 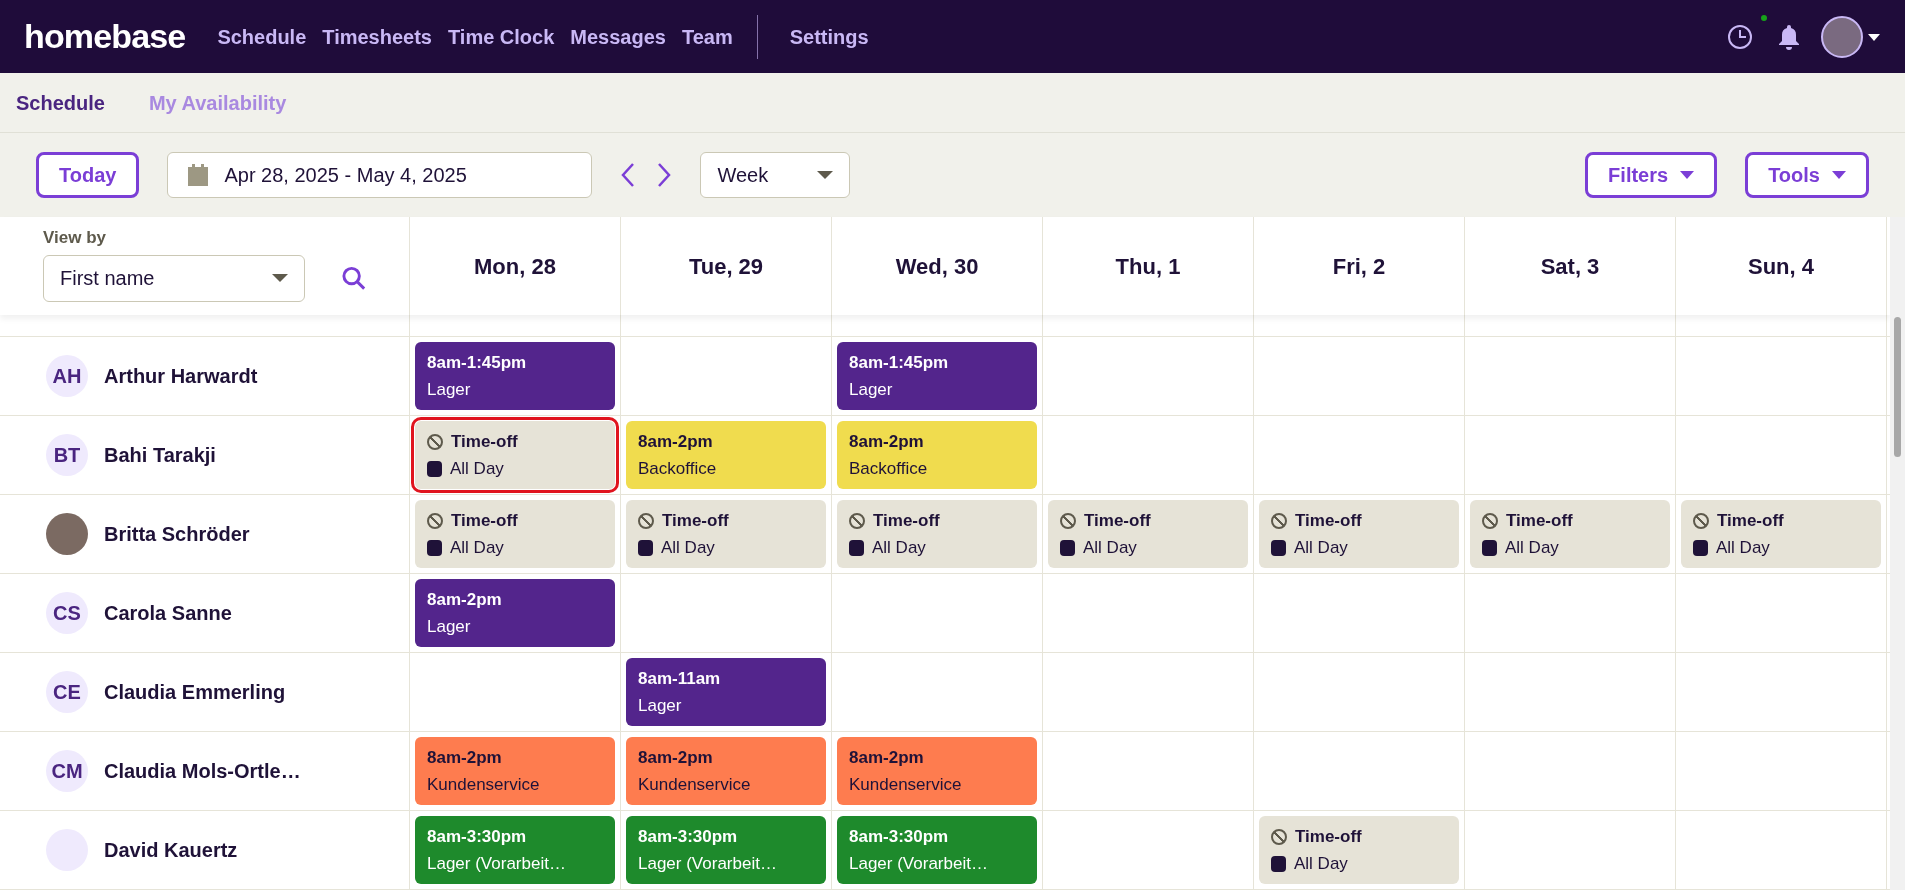 What do you see at coordinates (60, 102) in the screenshot?
I see `subnav-tab: Schedule` at bounding box center [60, 102].